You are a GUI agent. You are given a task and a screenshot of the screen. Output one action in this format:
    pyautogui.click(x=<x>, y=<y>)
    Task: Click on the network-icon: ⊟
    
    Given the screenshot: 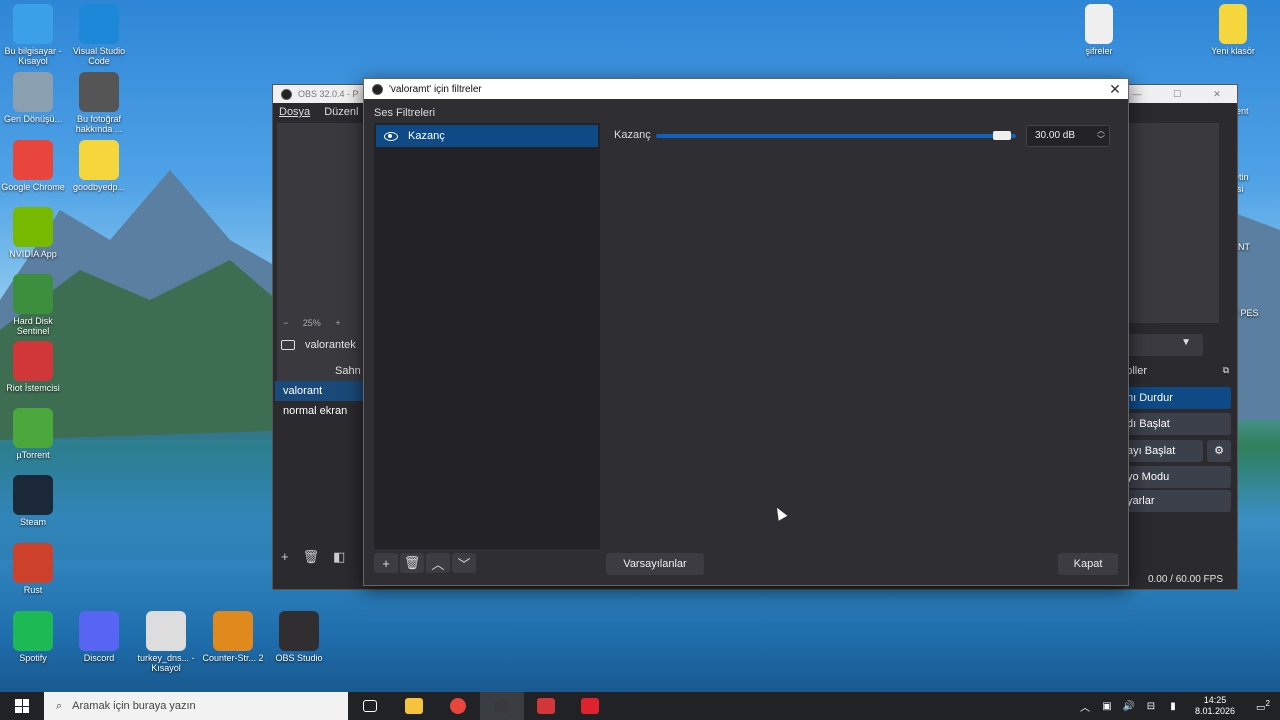 What is the action you would take?
    pyautogui.click(x=1151, y=706)
    